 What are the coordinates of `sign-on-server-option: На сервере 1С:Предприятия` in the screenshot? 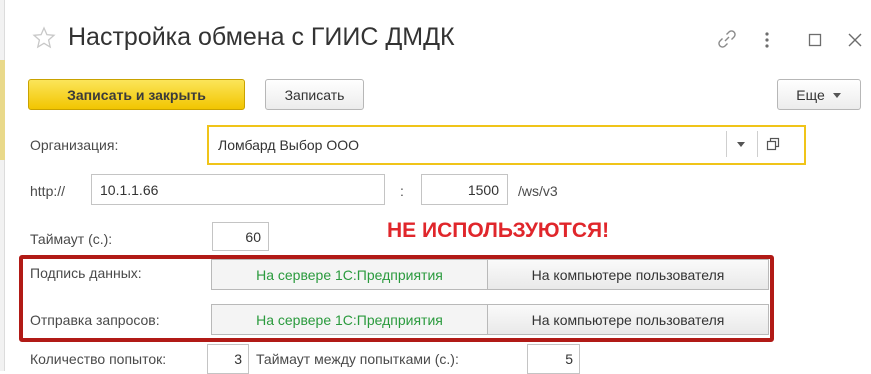 It's located at (349, 274).